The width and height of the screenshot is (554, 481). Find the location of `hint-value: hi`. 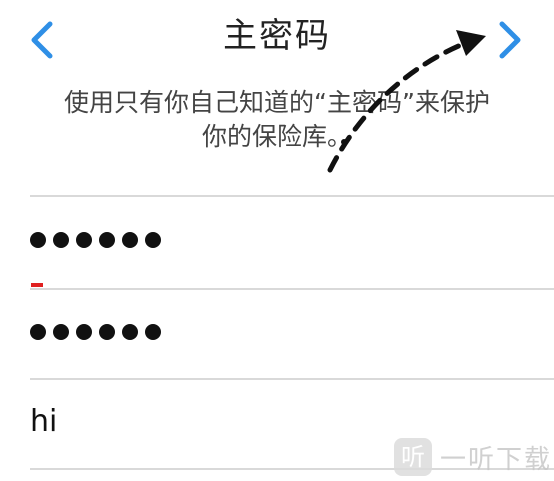

hint-value: hi is located at coordinates (44, 421).